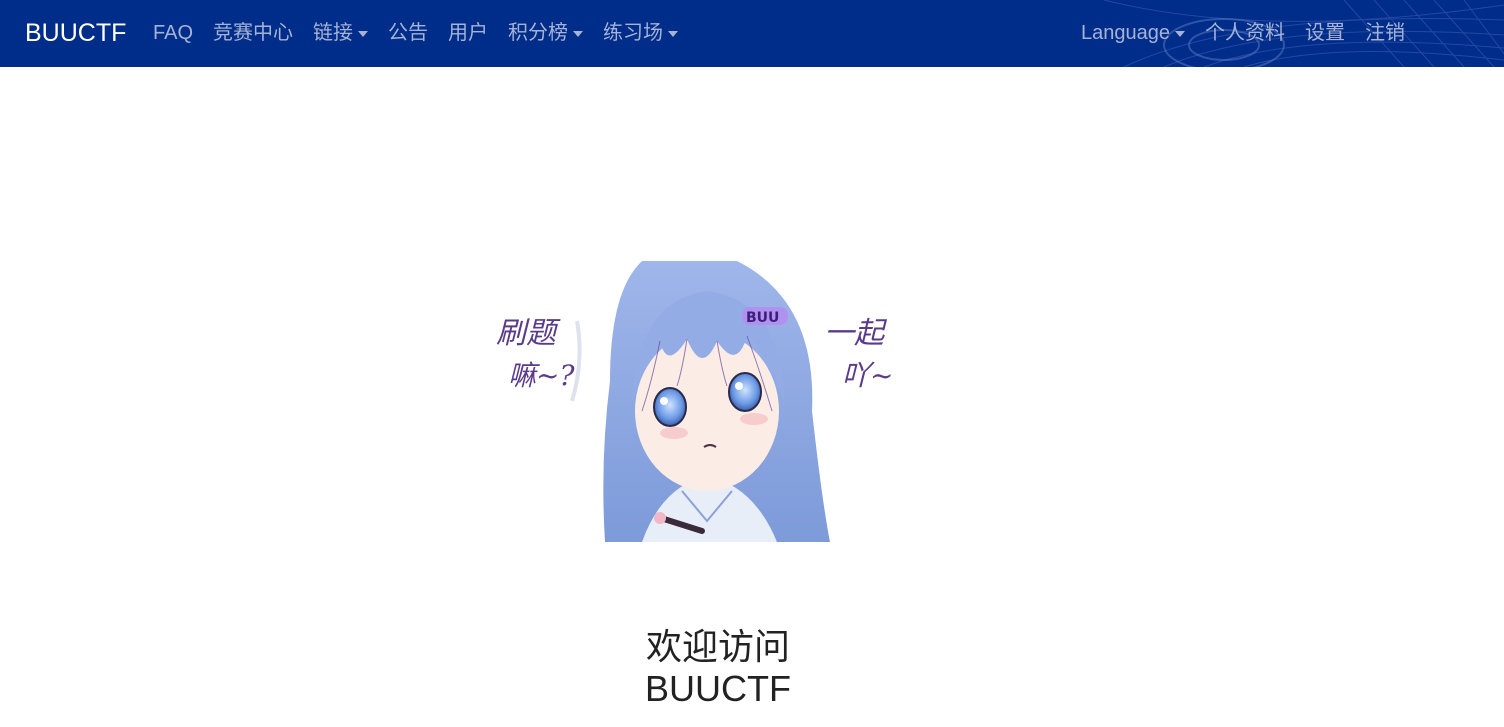 This screenshot has width=1504, height=727. Describe the element at coordinates (856, 333) in the screenshot. I see `caption-right-line1: 一起` at that location.